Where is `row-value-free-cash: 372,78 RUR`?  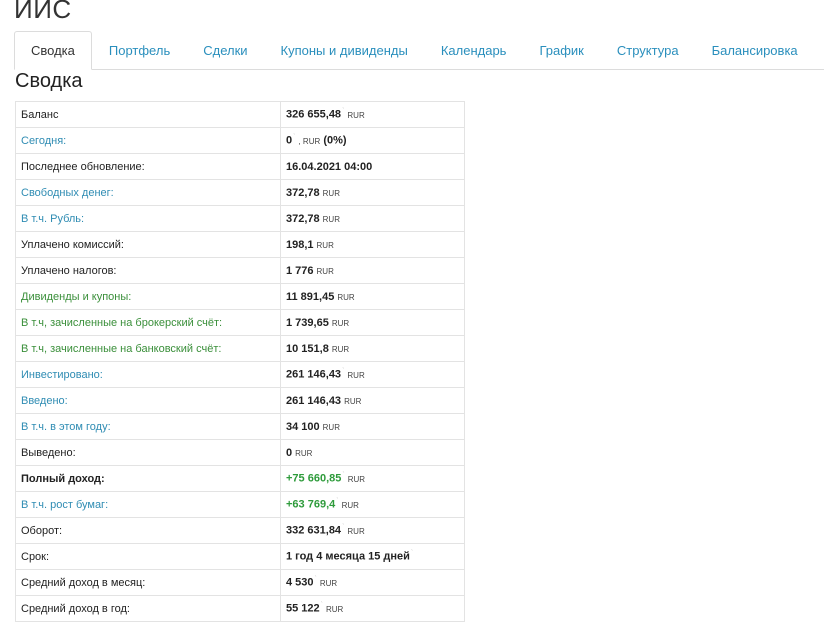 row-value-free-cash: 372,78 RUR is located at coordinates (372, 192).